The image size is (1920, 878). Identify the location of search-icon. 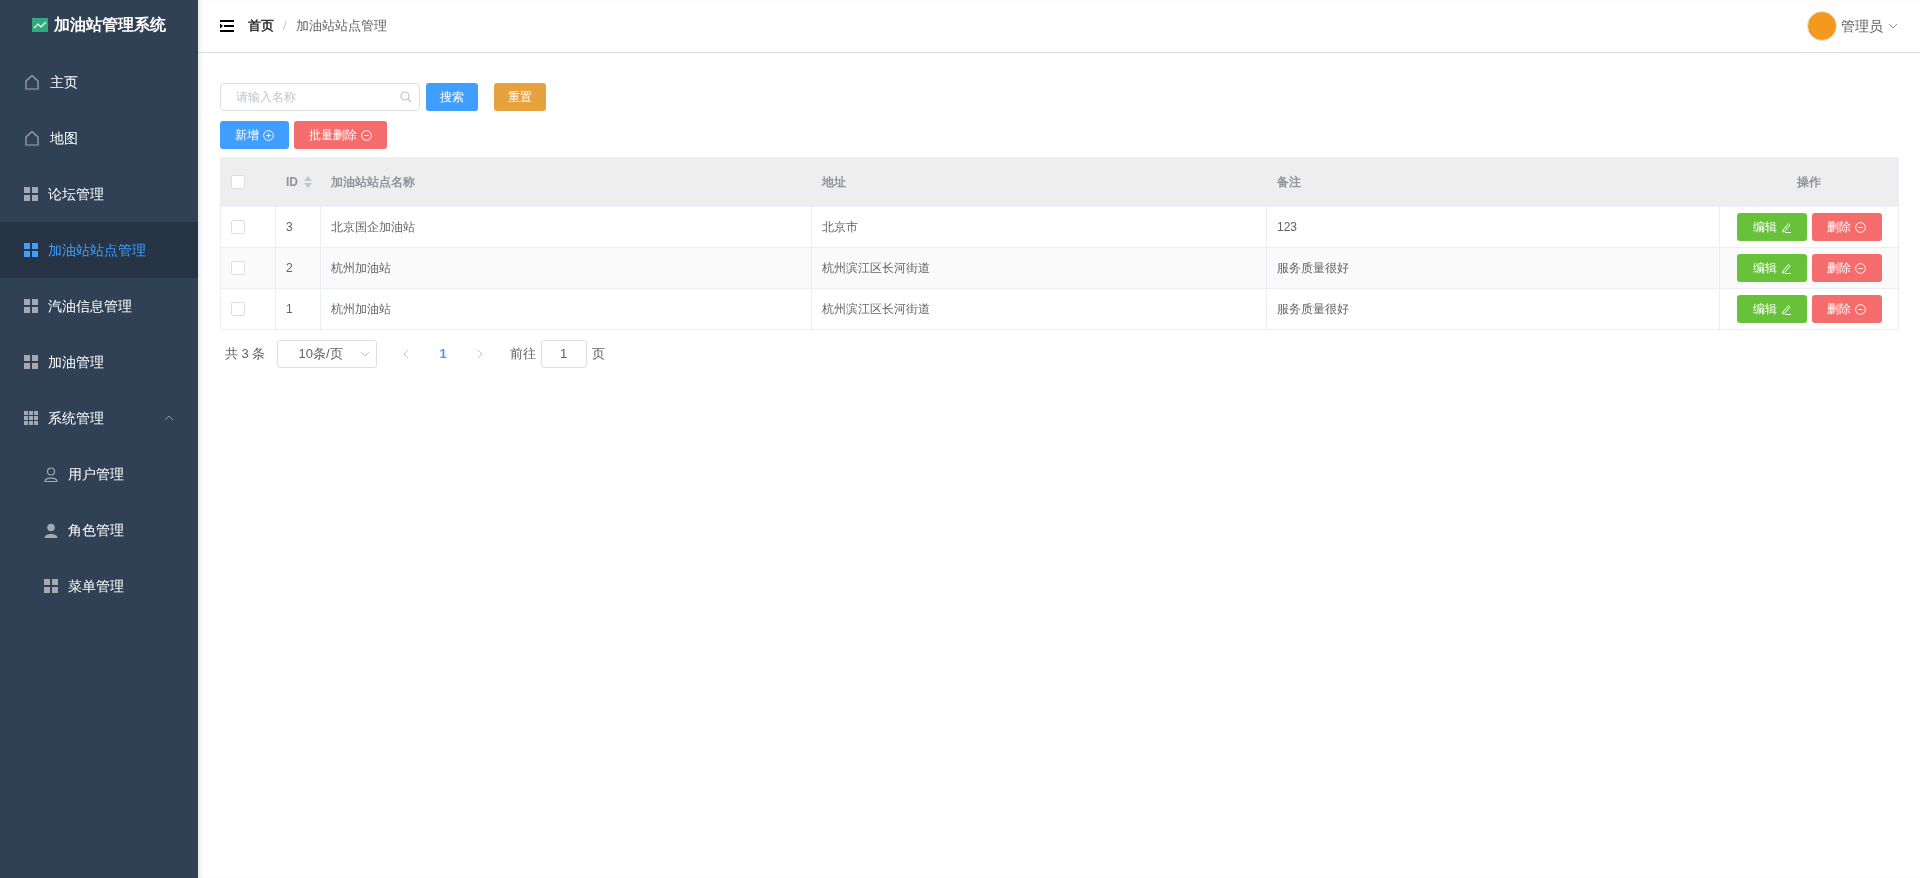
(406, 97).